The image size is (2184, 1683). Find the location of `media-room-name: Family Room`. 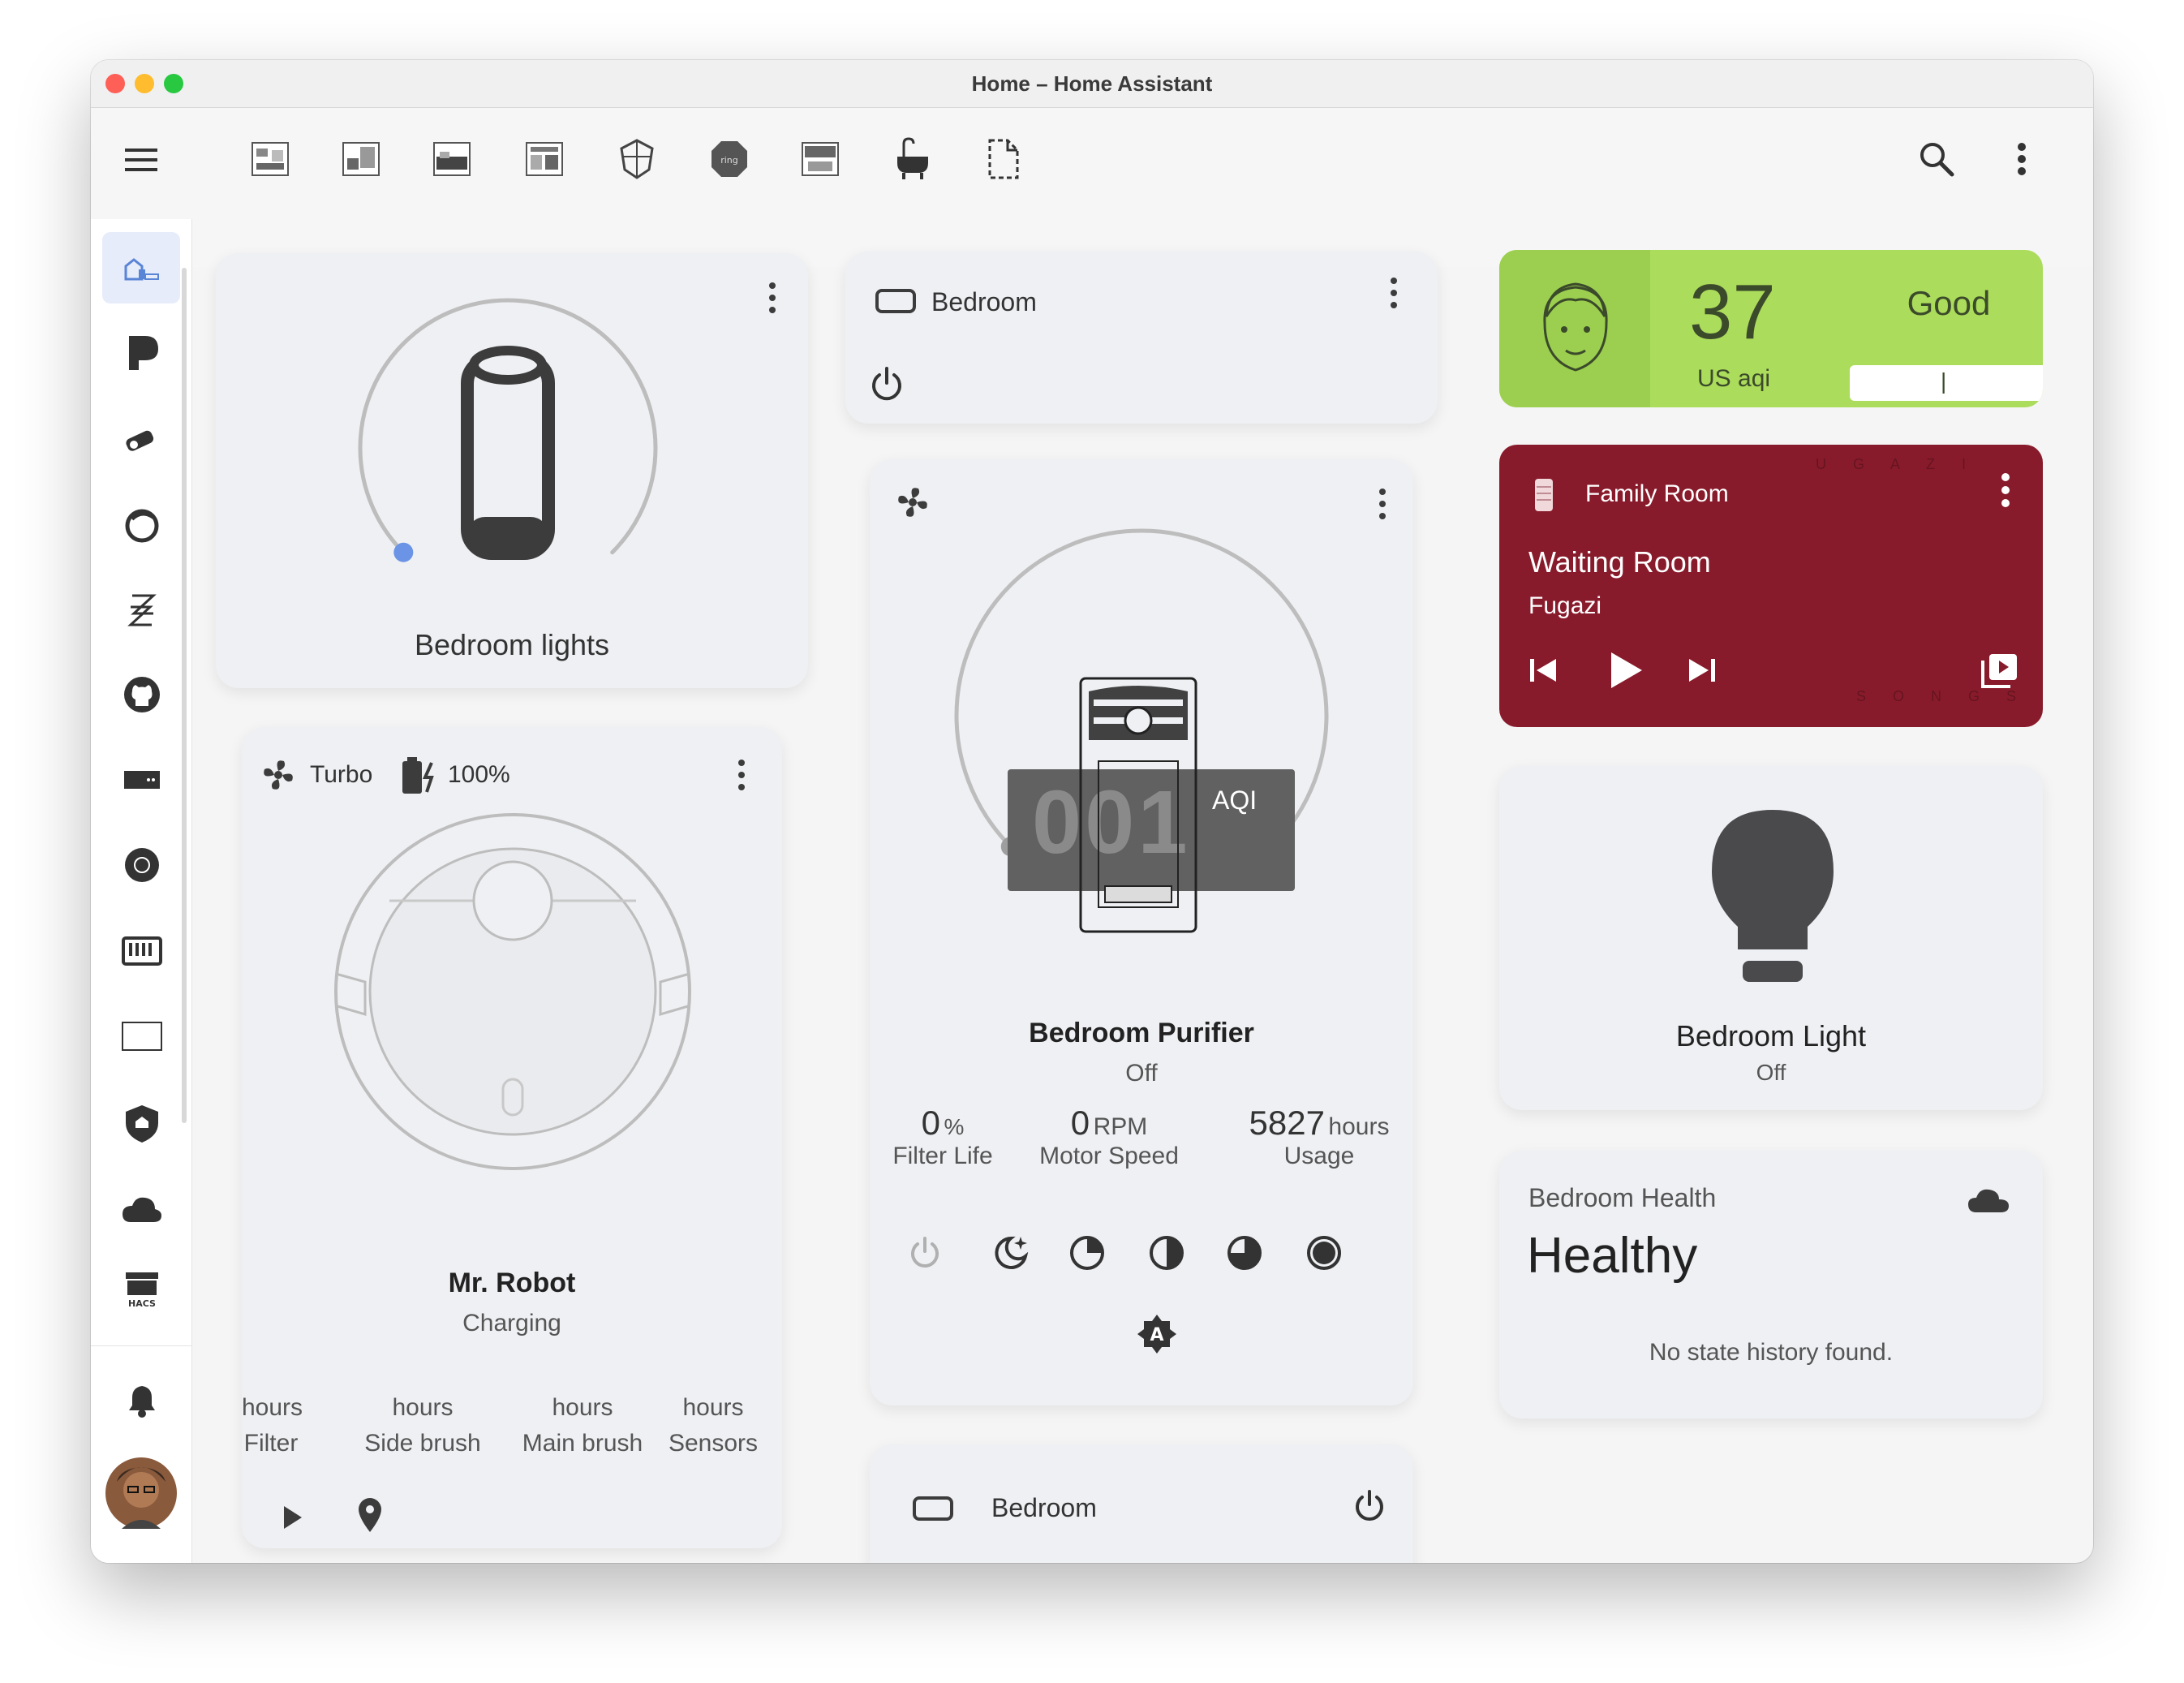

media-room-name: Family Room is located at coordinates (1657, 493).